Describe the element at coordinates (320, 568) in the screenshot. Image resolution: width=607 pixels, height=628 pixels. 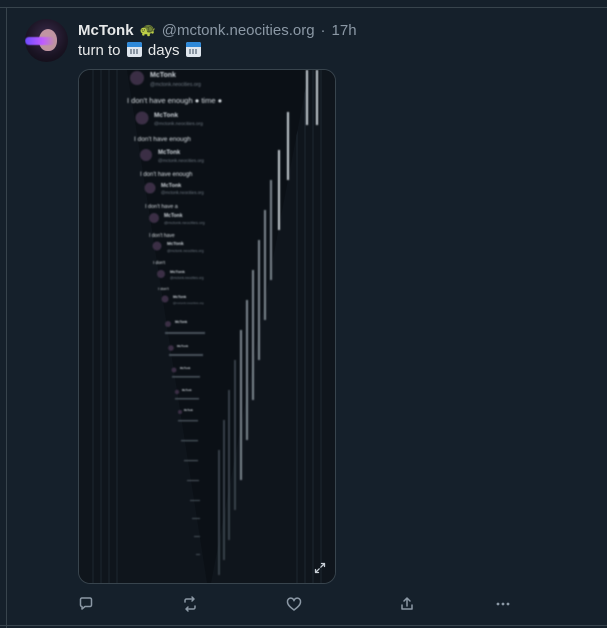
I see `expand-icon` at that location.